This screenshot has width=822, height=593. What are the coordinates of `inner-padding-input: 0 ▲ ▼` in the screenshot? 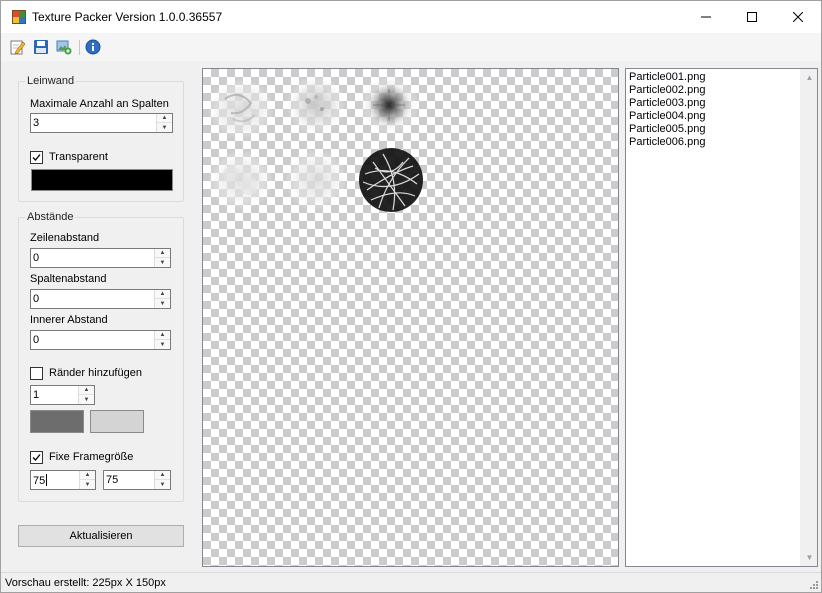 It's located at (100, 340).